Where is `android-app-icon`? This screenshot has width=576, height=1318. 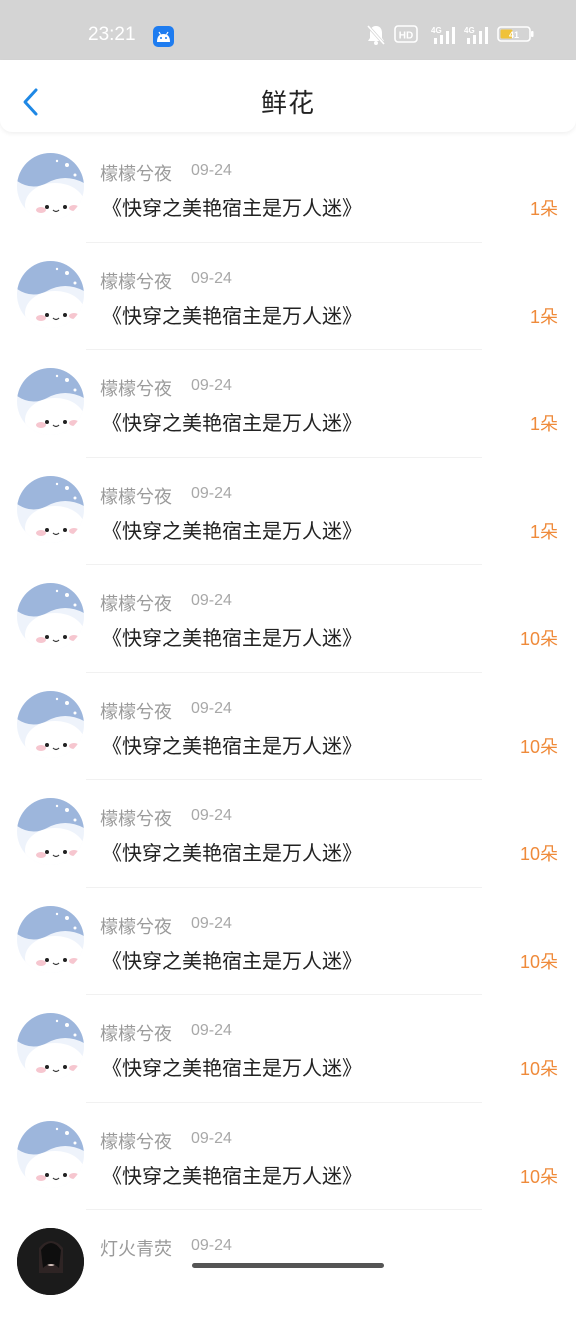
android-app-icon is located at coordinates (163, 36).